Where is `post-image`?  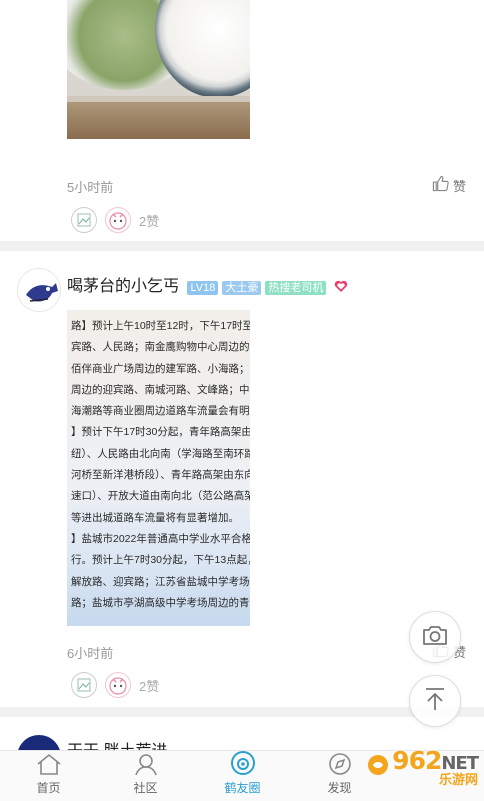
post-image is located at coordinates (158, 69).